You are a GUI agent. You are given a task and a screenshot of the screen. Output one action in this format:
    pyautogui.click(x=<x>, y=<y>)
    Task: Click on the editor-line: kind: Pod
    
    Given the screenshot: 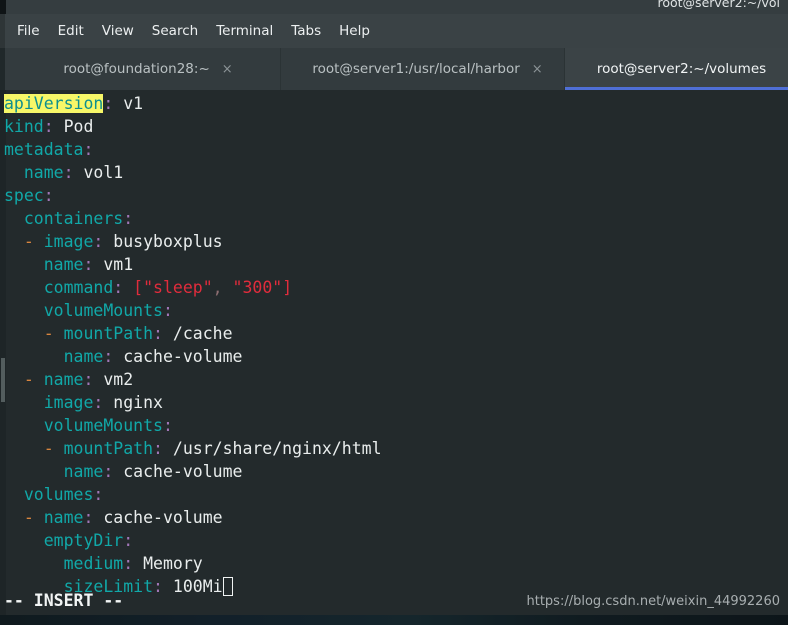 What is the action you would take?
    pyautogui.click(x=193, y=126)
    